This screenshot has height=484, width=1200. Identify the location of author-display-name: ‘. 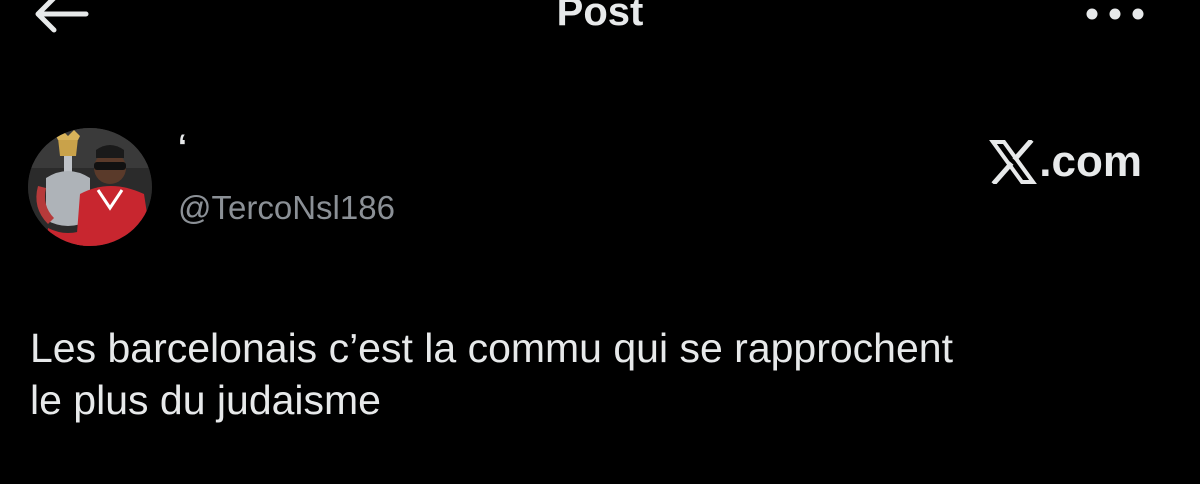
(182, 146).